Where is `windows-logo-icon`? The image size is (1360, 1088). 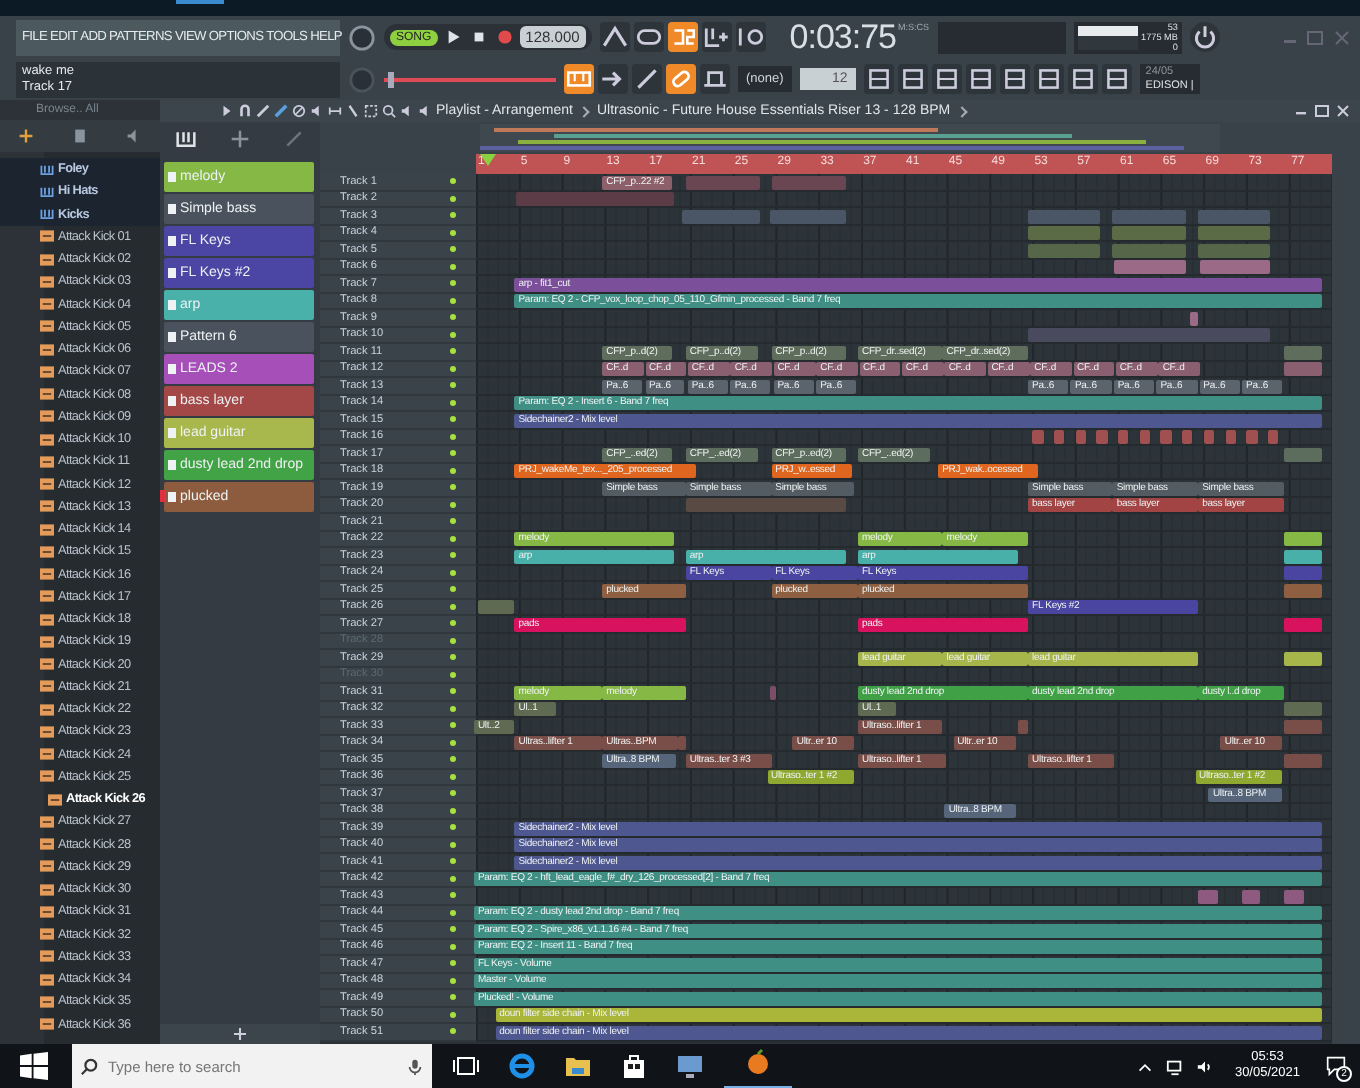 windows-logo-icon is located at coordinates (34, 1066).